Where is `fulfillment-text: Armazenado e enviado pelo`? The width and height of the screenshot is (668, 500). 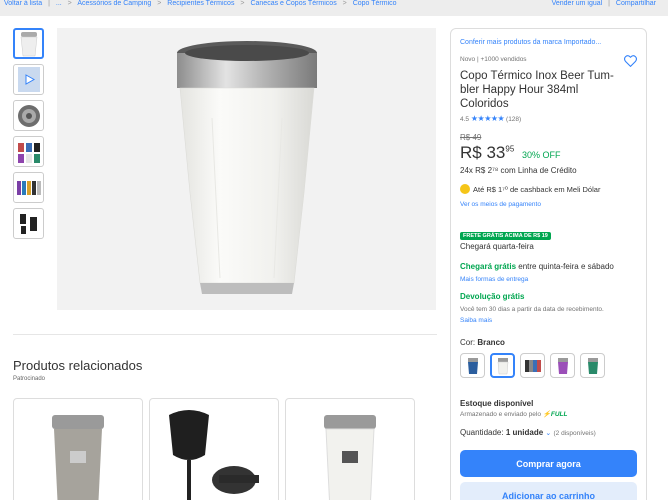 fulfillment-text: Armazenado e enviado pelo is located at coordinates (500, 414).